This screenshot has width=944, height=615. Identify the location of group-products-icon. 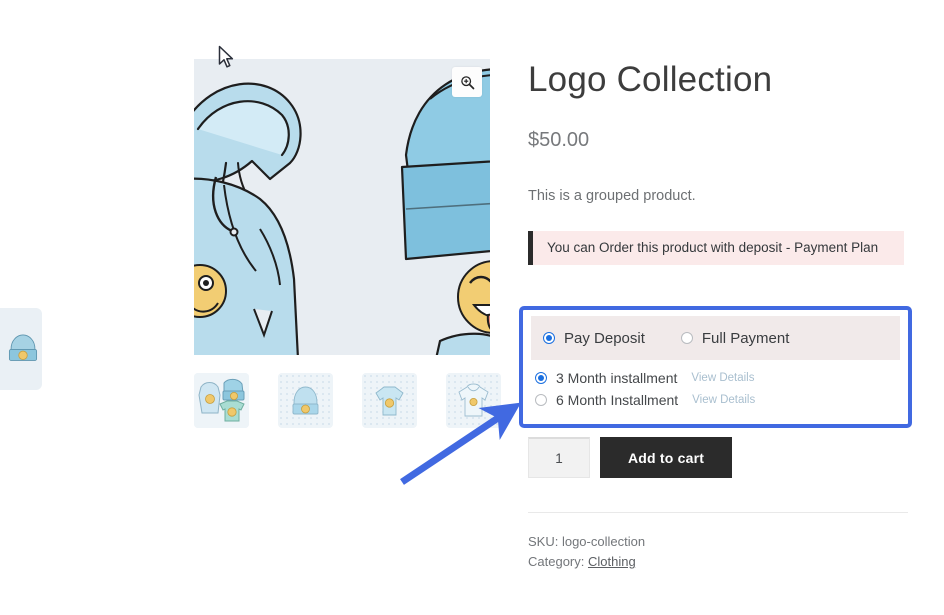
(221, 400).